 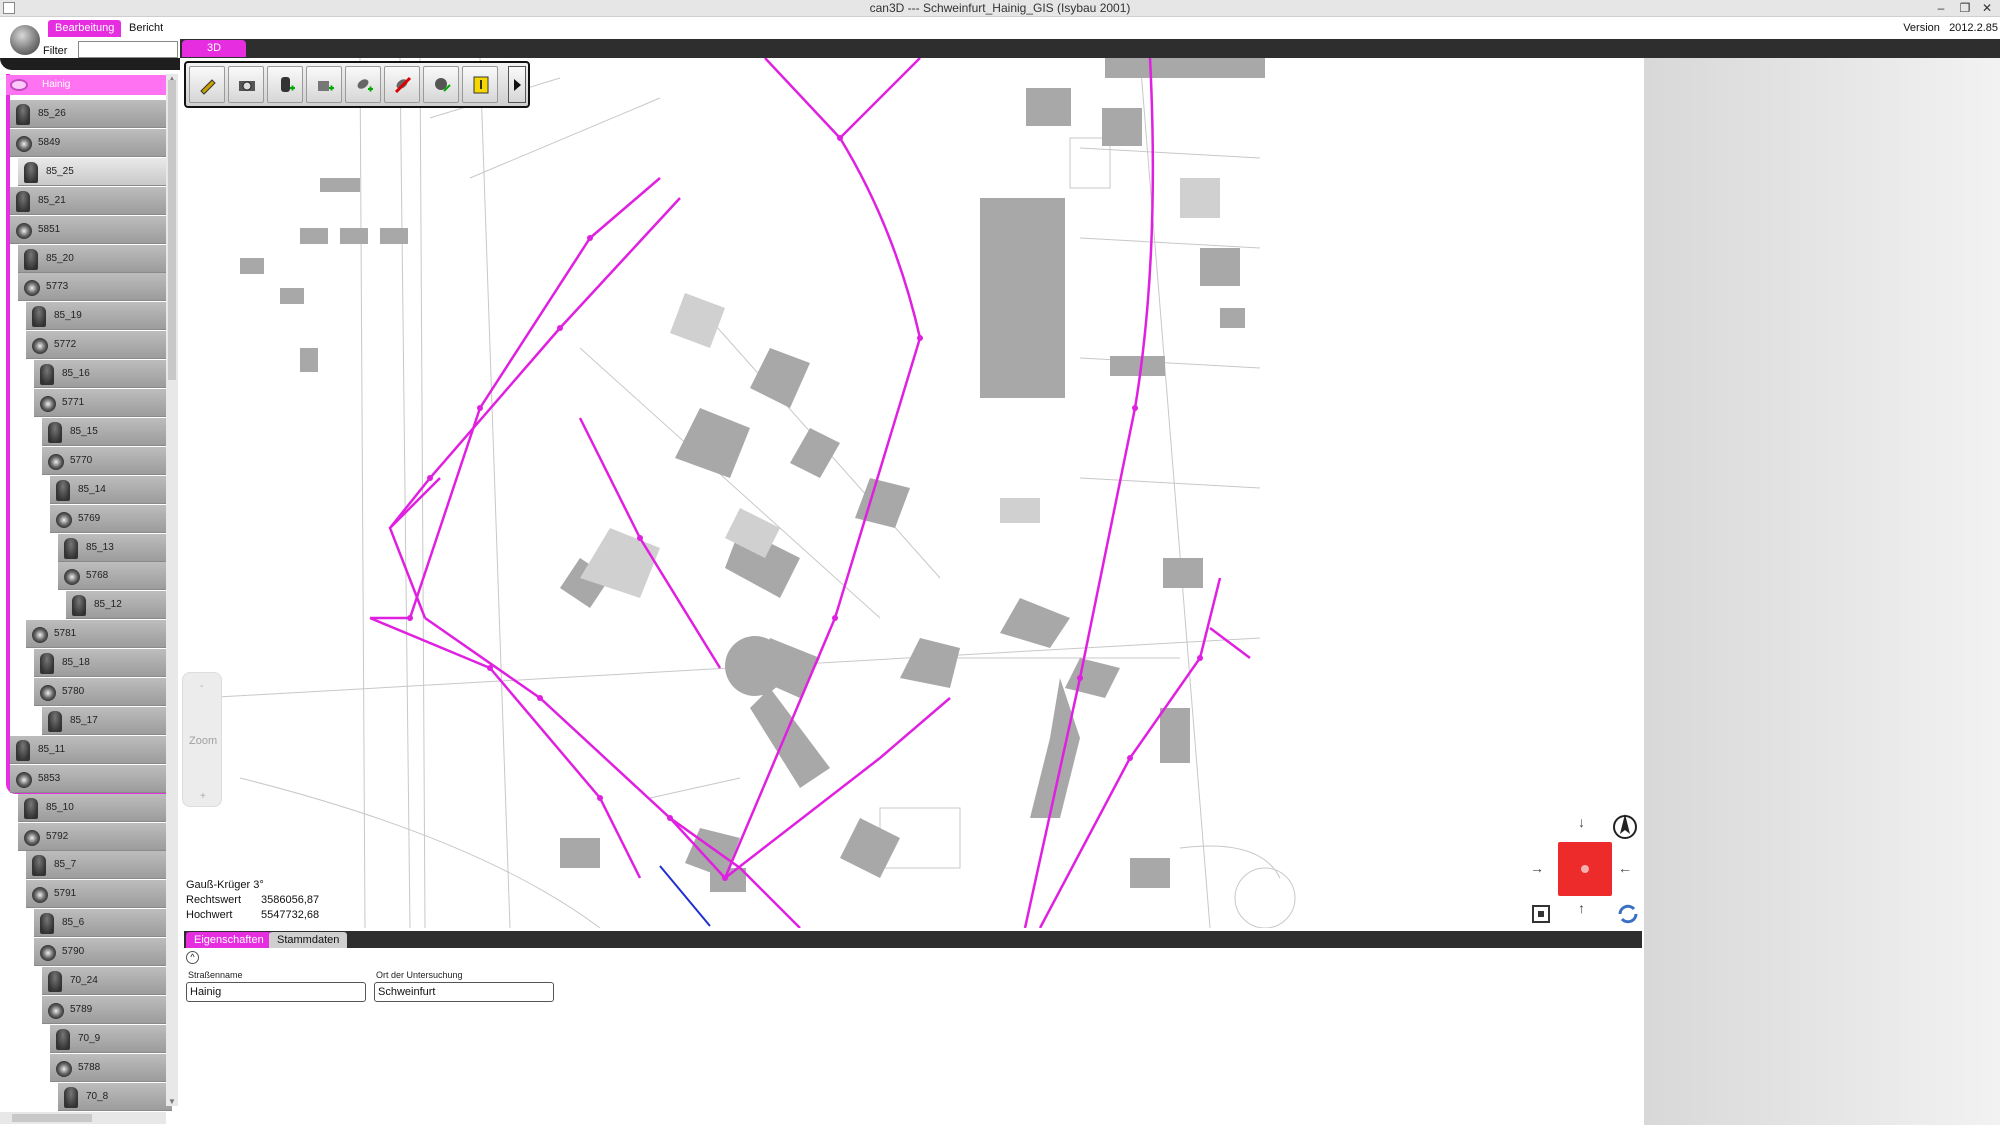 What do you see at coordinates (103, 692) in the screenshot?
I see `tree-item-5780: 5780` at bounding box center [103, 692].